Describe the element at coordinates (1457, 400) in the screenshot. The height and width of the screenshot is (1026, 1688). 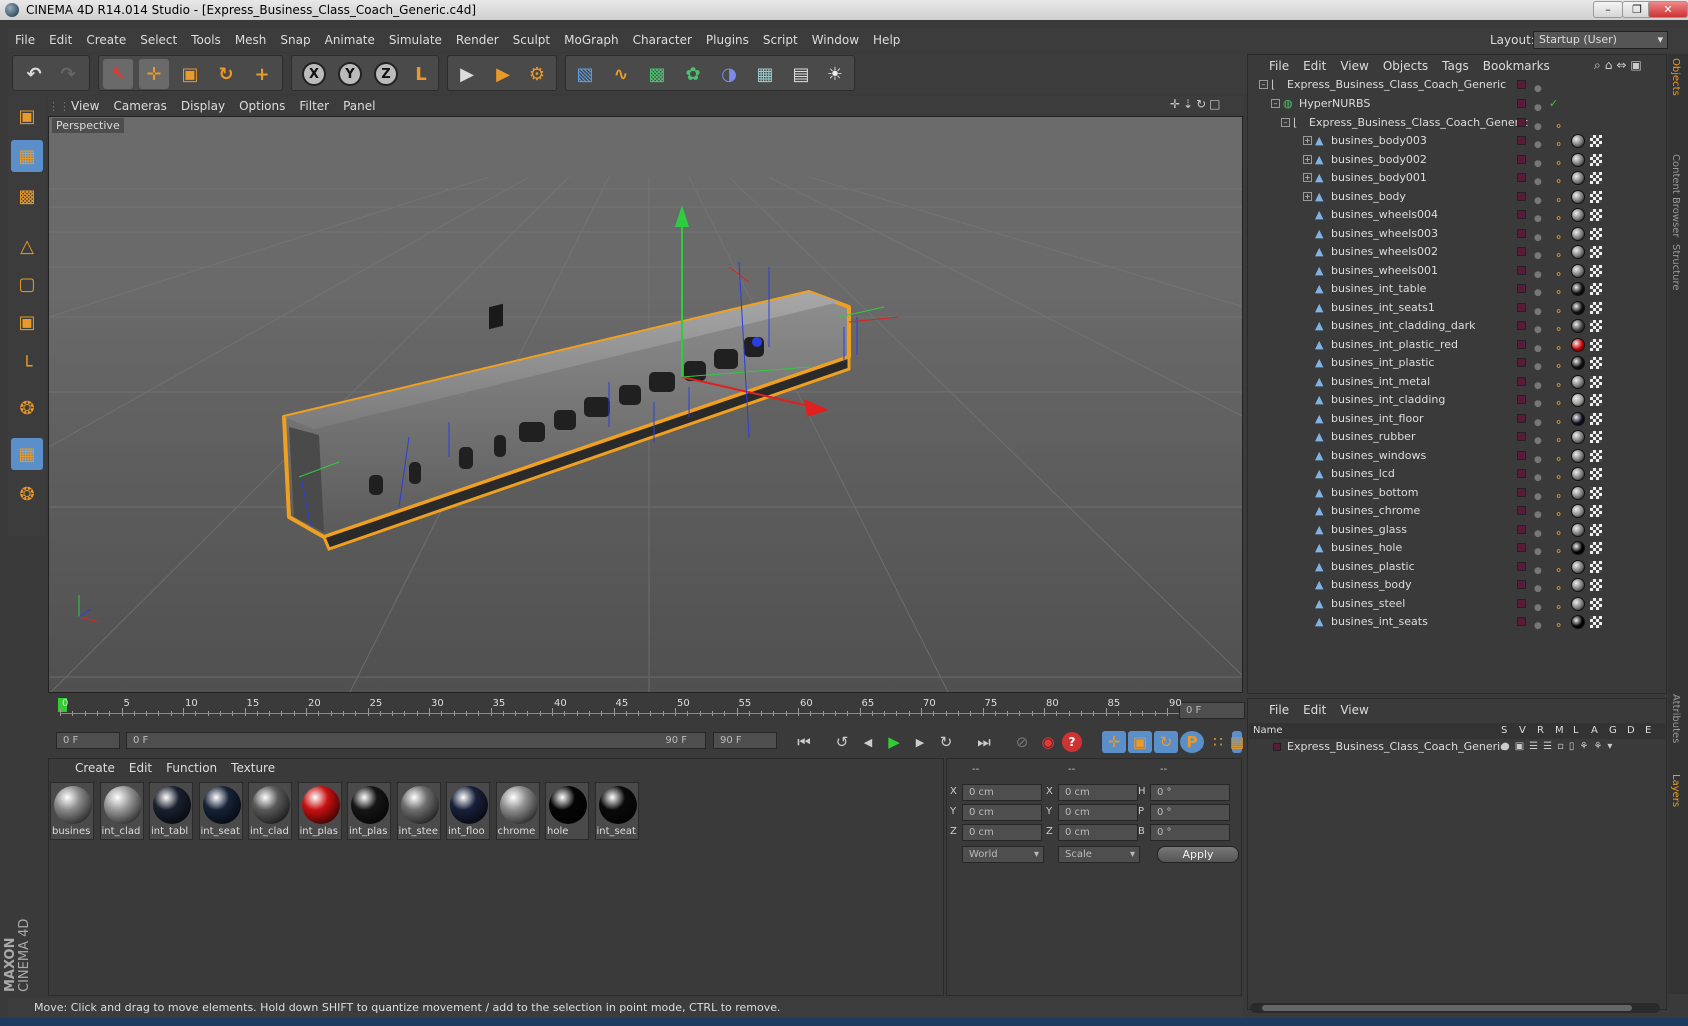
I see `object-row: ▲ busines_int_cladding ● ⚬` at that location.